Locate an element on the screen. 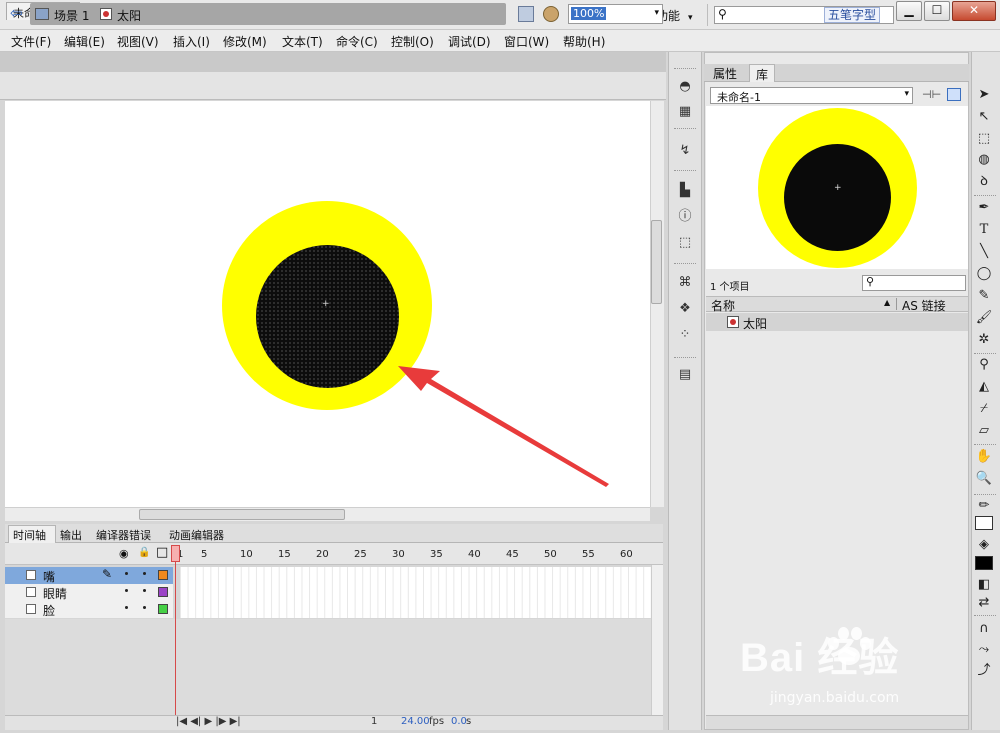  straighten-icon: ⤴ is located at coordinates (984, 671).